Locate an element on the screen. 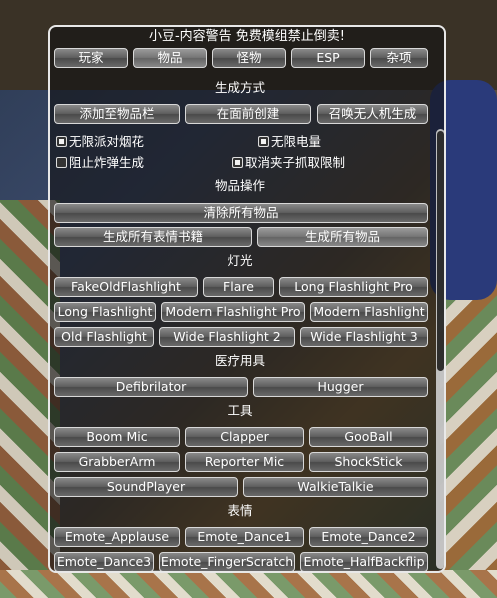 This screenshot has height=598, width=497. checkbox-label: 无限派对烟花 is located at coordinates (107, 141).